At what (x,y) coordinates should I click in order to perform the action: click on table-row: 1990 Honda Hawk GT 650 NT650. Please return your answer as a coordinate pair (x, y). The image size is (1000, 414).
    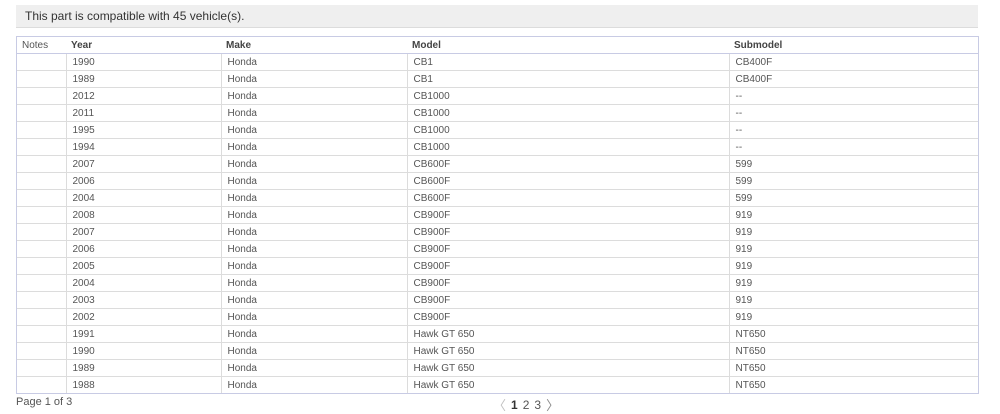
    Looking at the image, I should click on (497, 351).